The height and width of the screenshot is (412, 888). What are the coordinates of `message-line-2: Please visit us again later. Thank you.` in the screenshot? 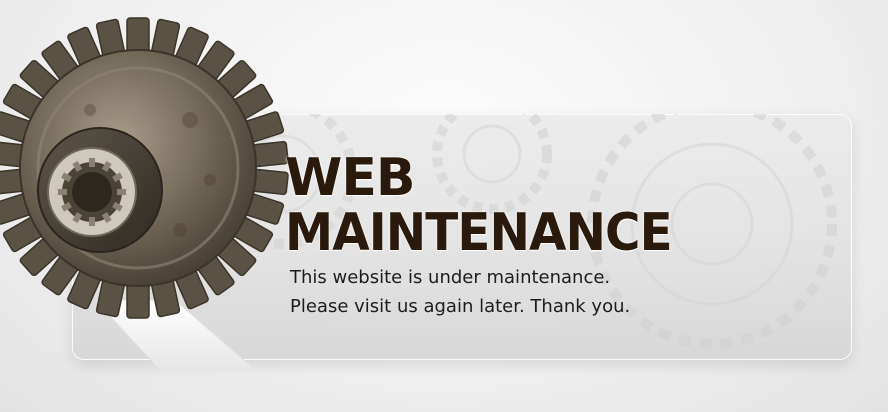 It's located at (460, 306).